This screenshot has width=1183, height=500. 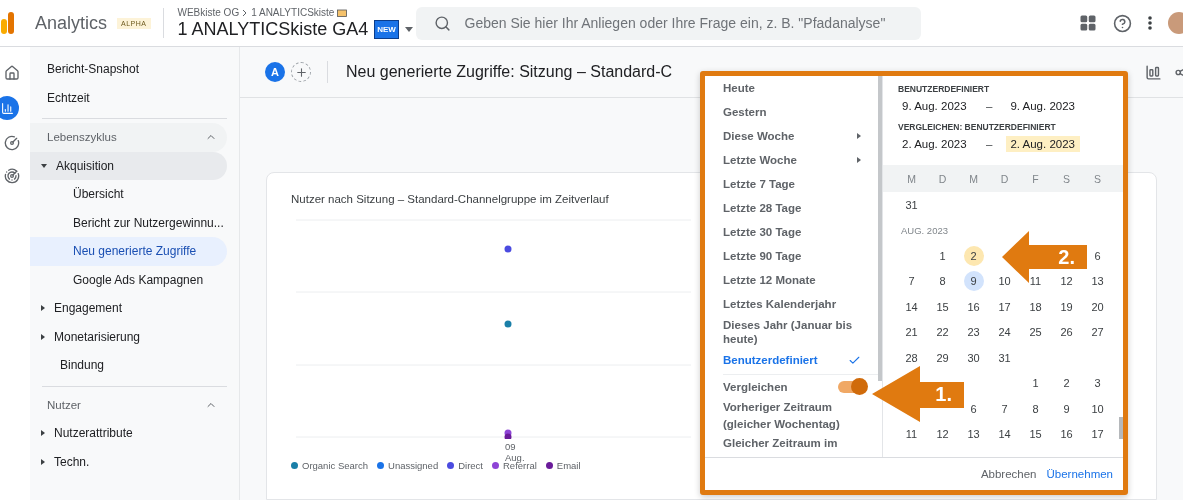 What do you see at coordinates (802, 256) in the screenshot?
I see `preset-option: Letzte 90 Tage` at bounding box center [802, 256].